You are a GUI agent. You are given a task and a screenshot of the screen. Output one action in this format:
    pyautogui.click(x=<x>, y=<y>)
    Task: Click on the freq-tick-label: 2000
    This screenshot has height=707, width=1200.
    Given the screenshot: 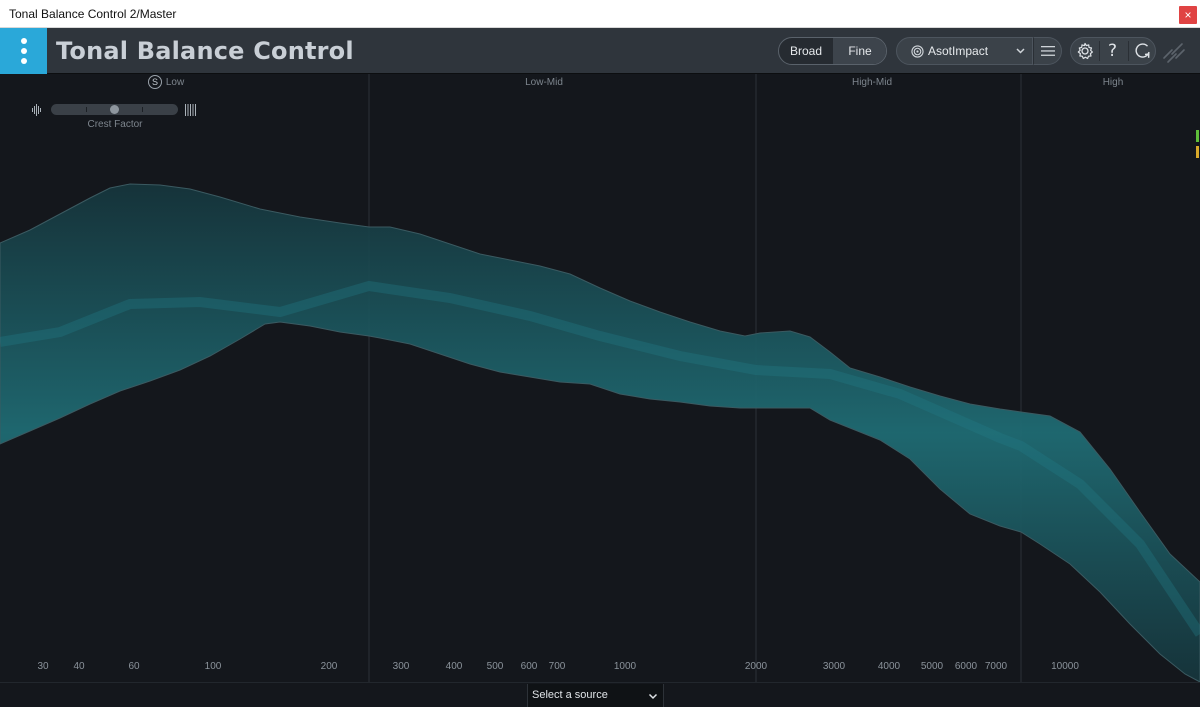 What is the action you would take?
    pyautogui.click(x=756, y=666)
    